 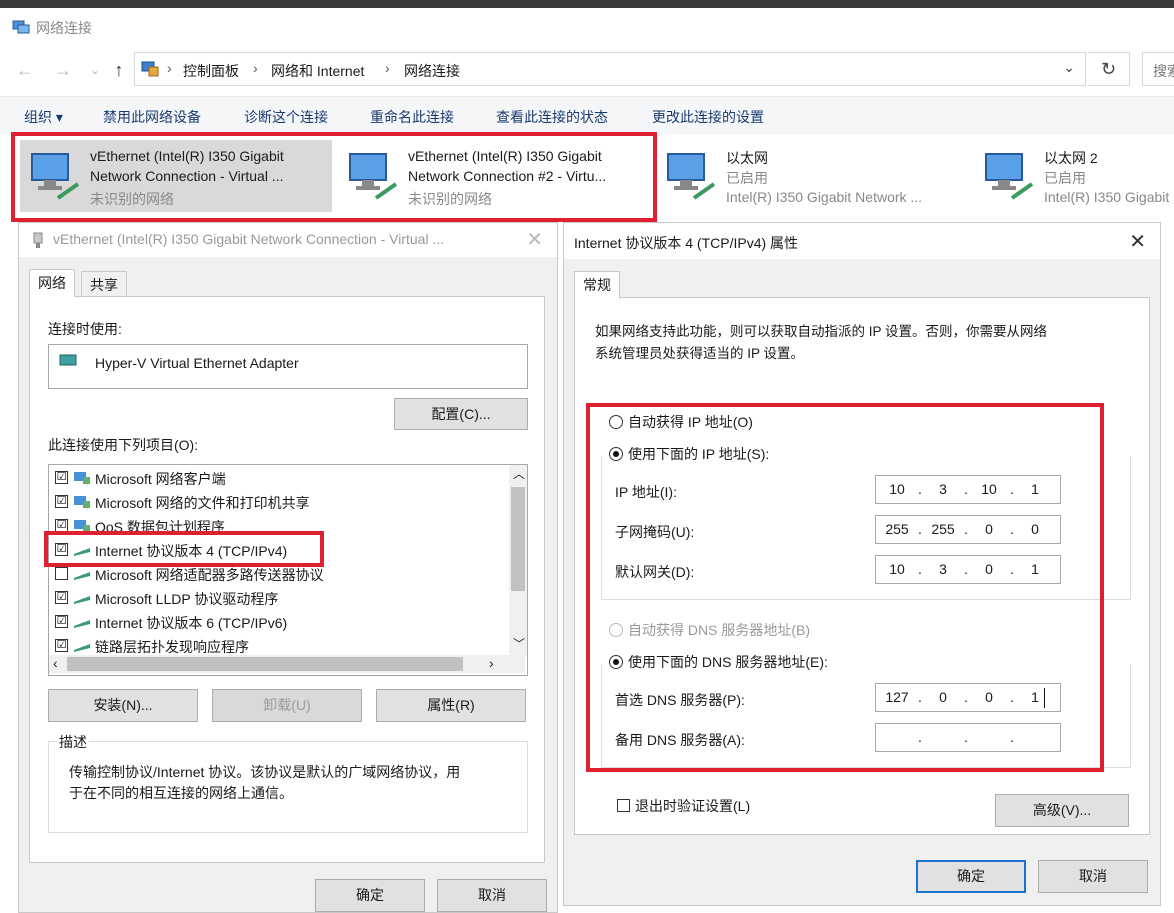 I want to click on adapter-ok-button: 确定, so click(x=370, y=895).